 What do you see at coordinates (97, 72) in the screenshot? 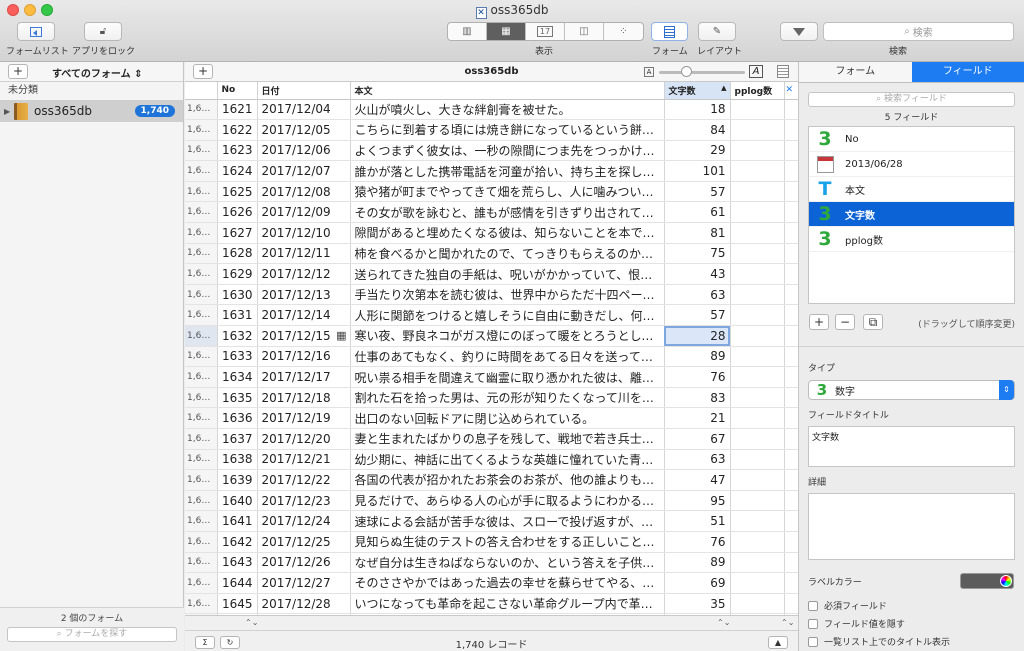
I see `all-forms-dropdown: すべてのフォーム ⇕` at bounding box center [97, 72].